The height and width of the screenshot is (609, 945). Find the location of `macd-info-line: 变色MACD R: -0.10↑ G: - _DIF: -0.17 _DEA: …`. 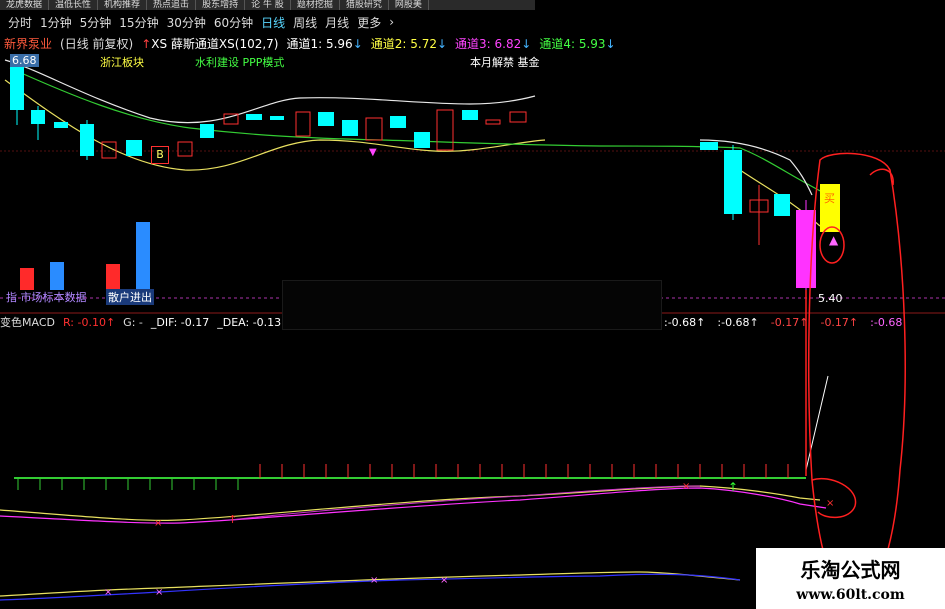

macd-info-line: 变色MACD R: -0.10↑ G: - _DIF: -0.17 _DEA: … is located at coordinates (140, 322).